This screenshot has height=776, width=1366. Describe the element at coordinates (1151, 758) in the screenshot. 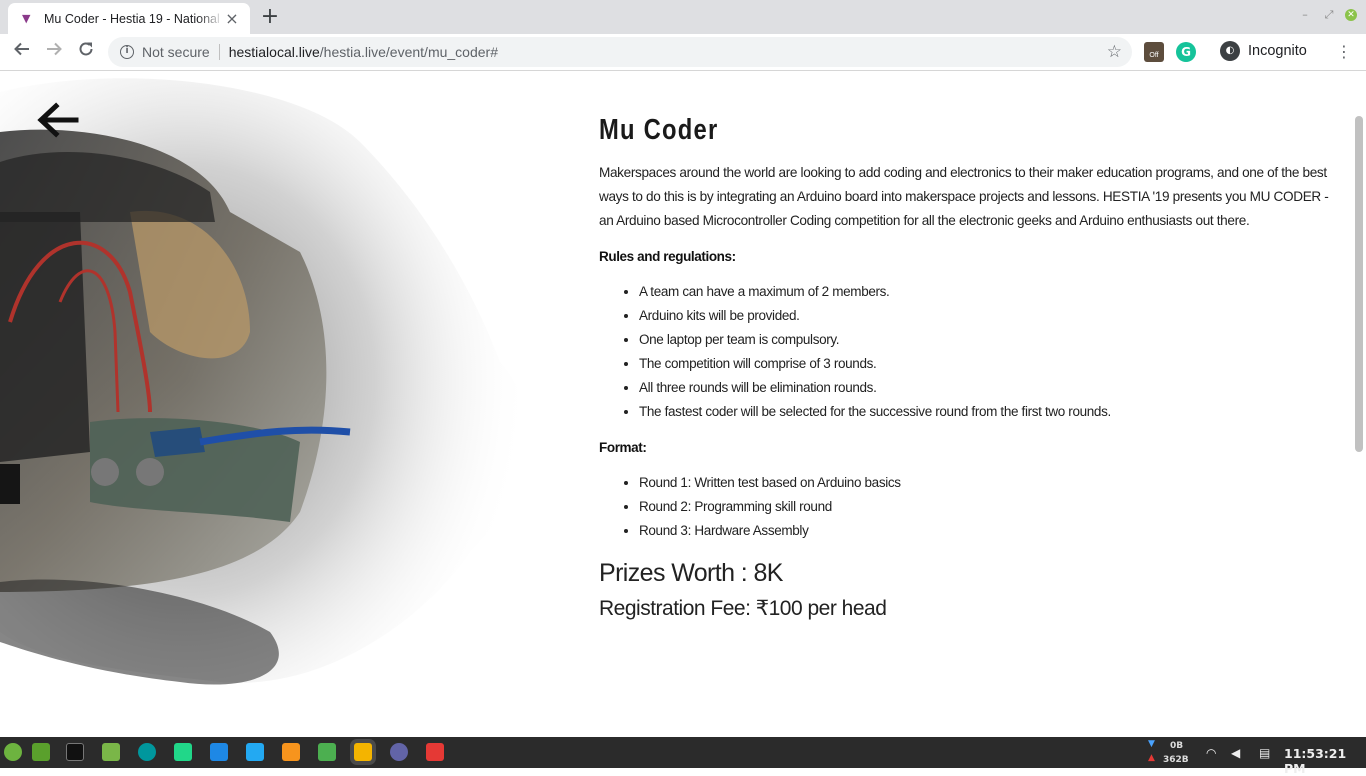

I see `net-up-icon: ▲` at that location.